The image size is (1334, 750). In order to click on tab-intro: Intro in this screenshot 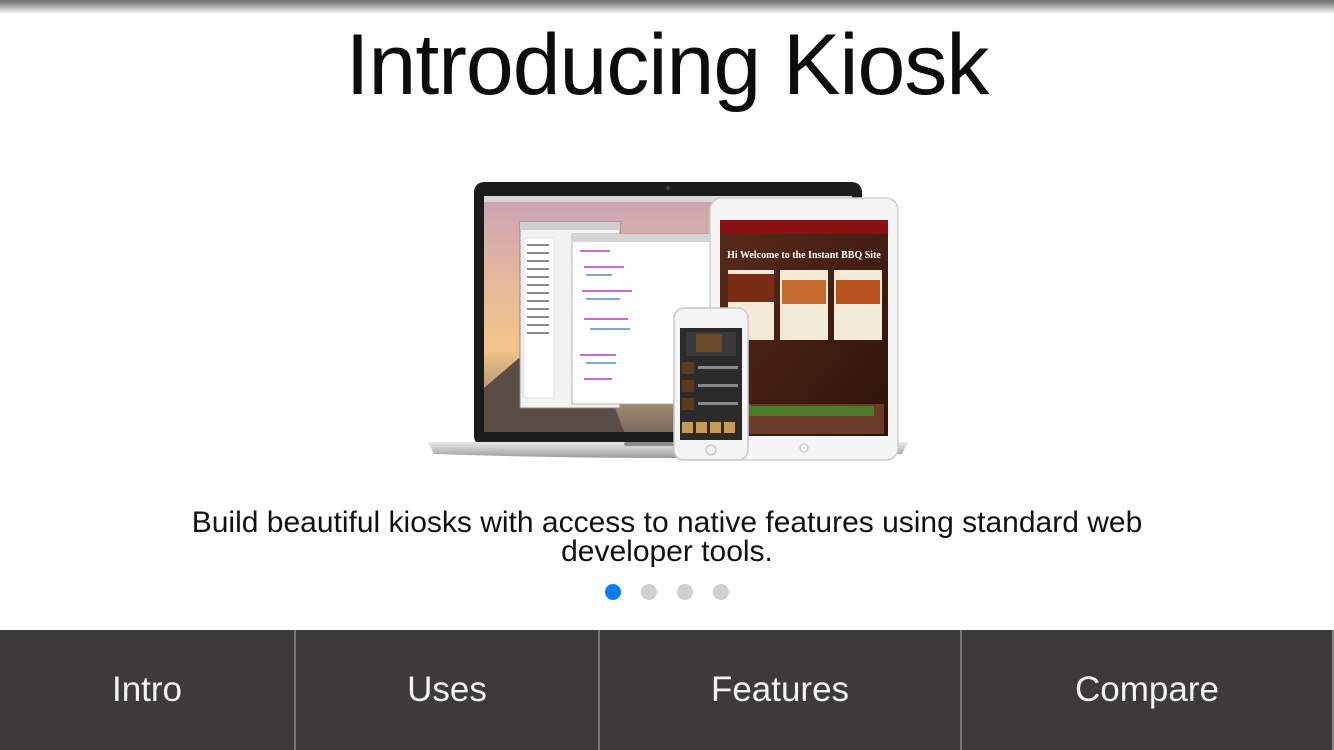, I will do `click(148, 690)`.